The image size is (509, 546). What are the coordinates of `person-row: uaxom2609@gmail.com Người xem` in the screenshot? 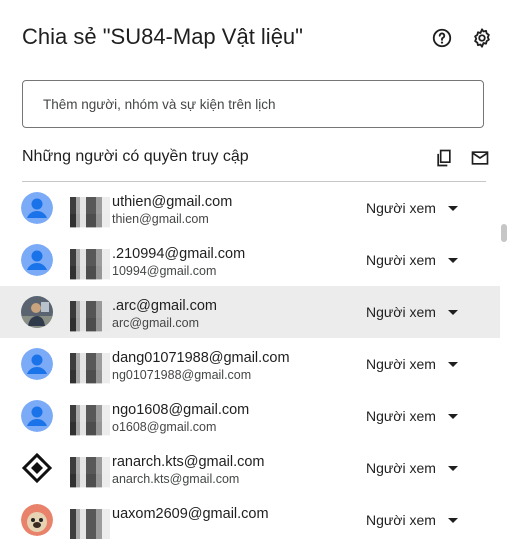 It's located at (250, 520).